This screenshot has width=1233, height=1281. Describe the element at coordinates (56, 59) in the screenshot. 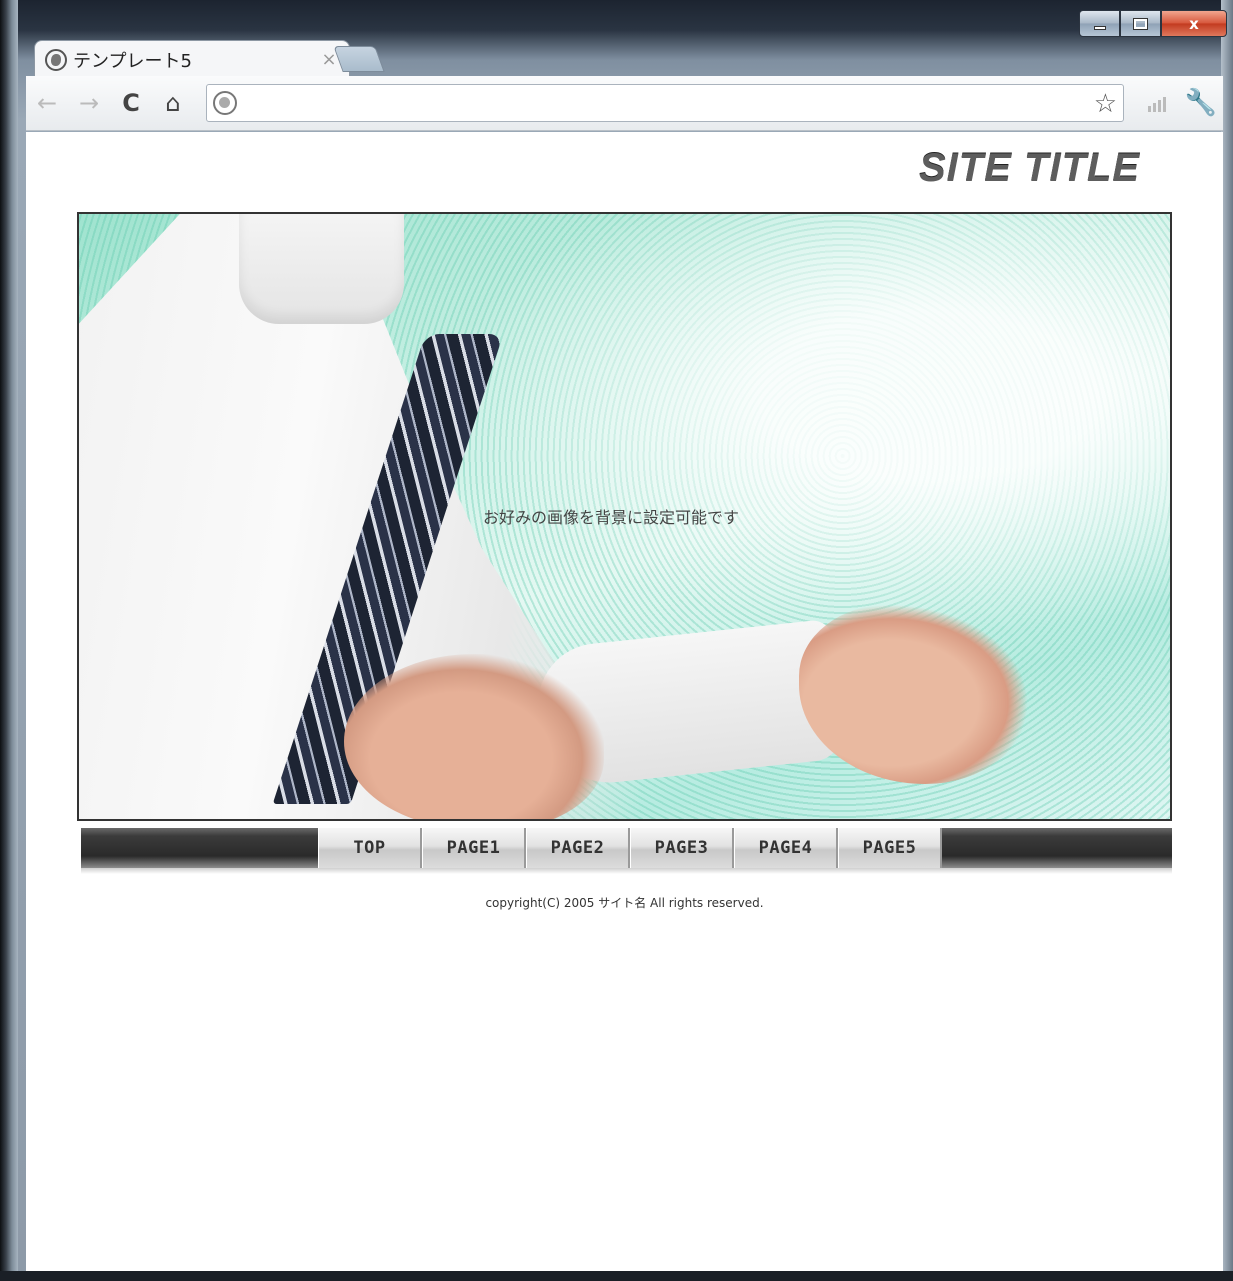

I see `globe-icon` at that location.